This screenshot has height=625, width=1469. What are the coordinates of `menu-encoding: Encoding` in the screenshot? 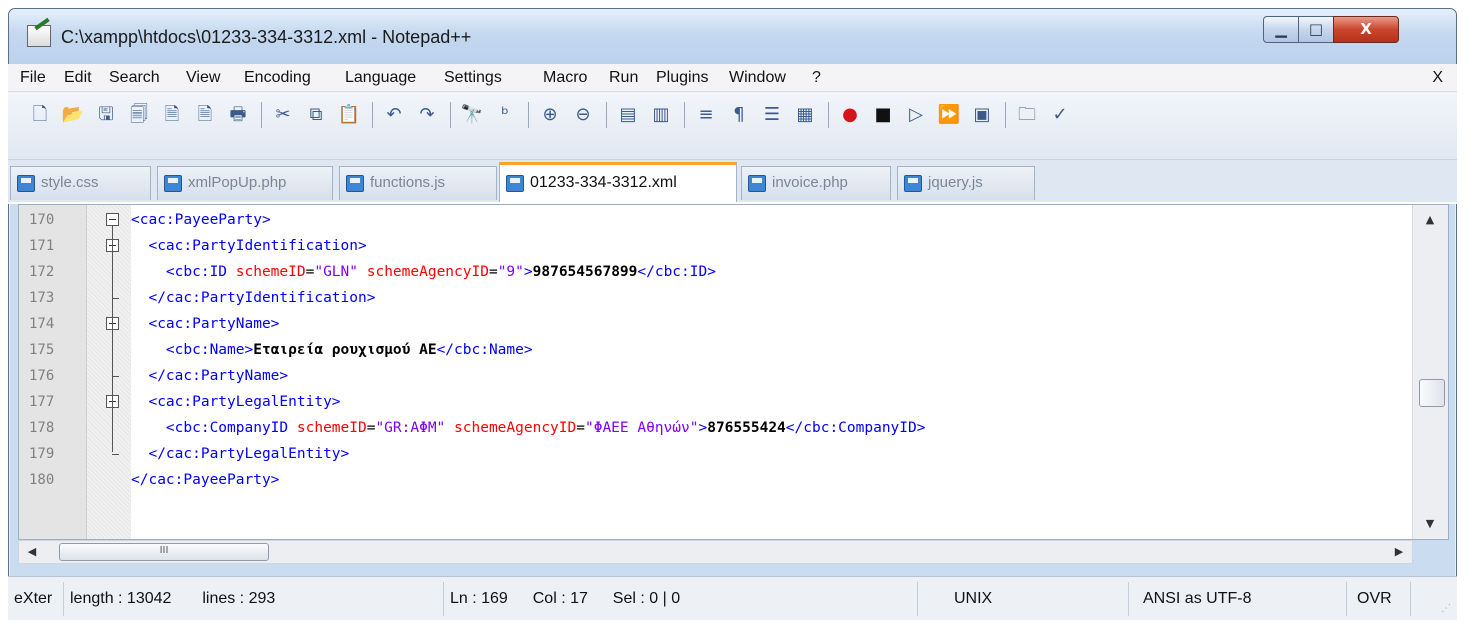 It's located at (277, 78).